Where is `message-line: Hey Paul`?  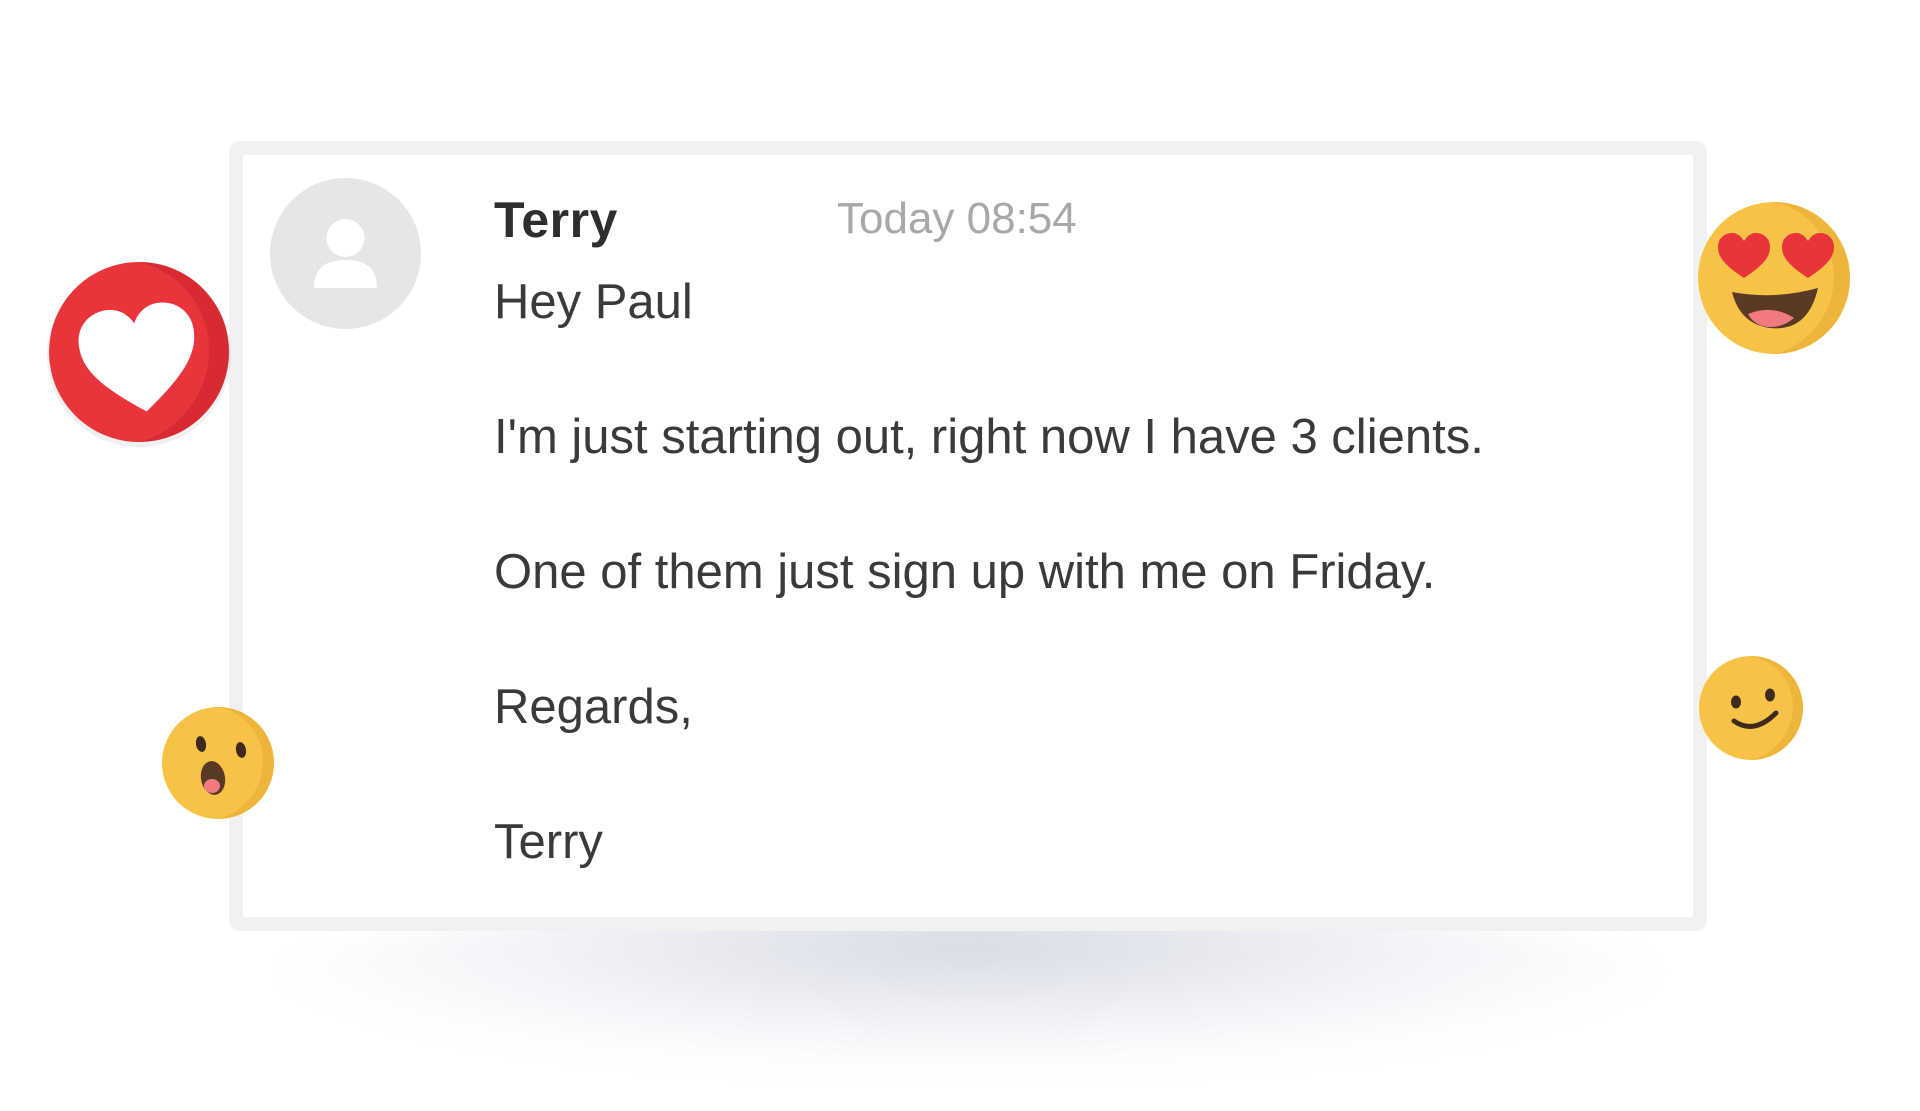 message-line: Hey Paul is located at coordinates (593, 302).